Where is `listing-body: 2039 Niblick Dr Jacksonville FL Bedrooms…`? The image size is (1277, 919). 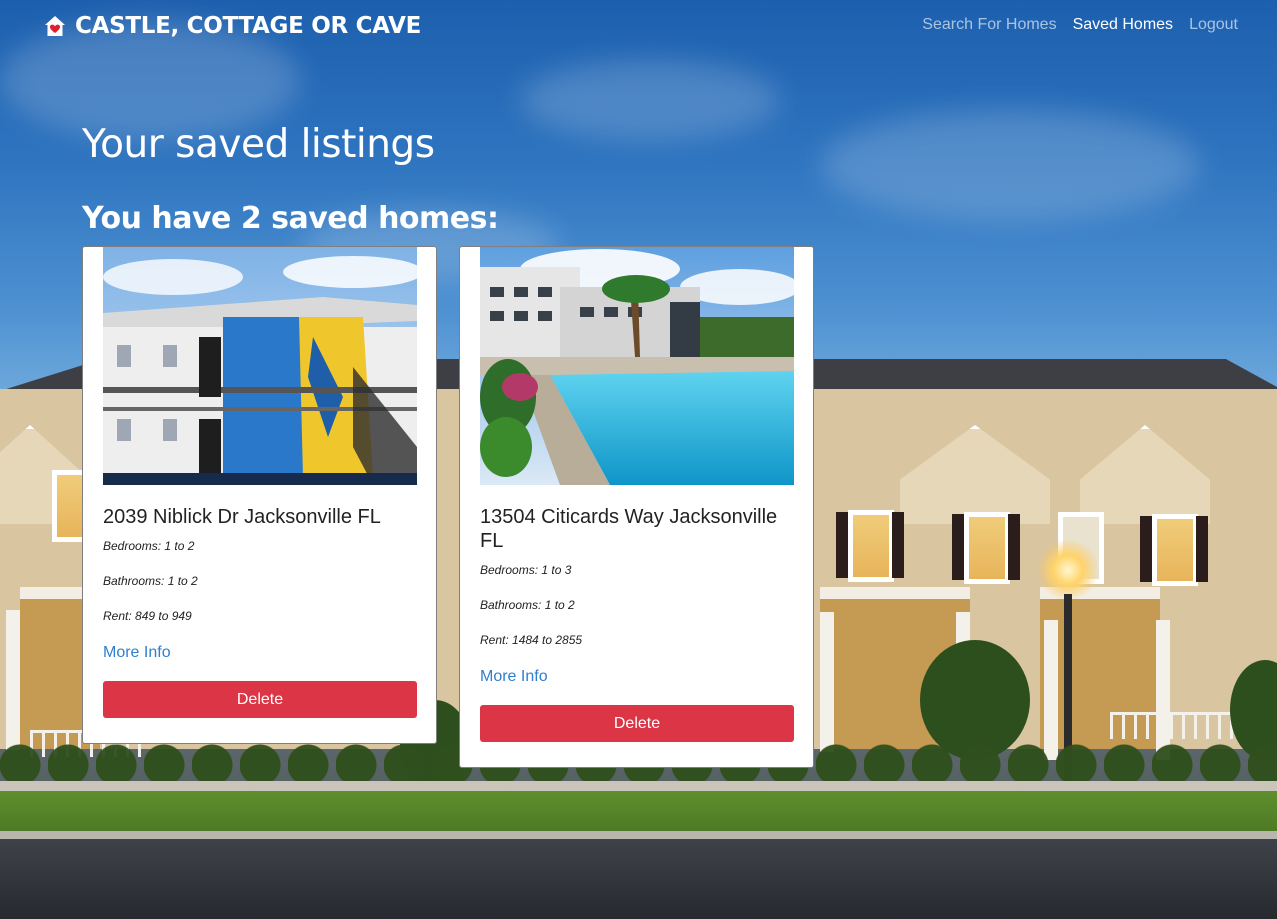 listing-body: 2039 Niblick Dr Jacksonville FL Bedrooms… is located at coordinates (260, 611).